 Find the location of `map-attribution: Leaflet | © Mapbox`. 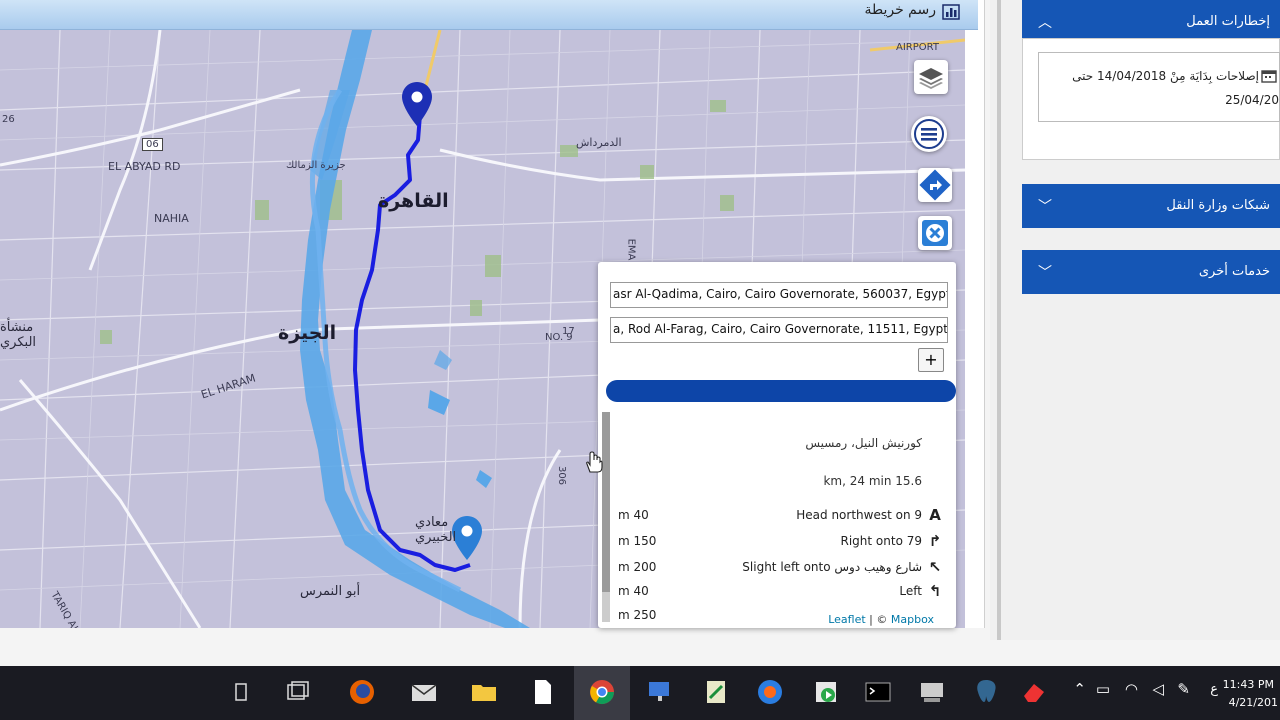

map-attribution: Leaflet | © Mapbox is located at coordinates (881, 619).